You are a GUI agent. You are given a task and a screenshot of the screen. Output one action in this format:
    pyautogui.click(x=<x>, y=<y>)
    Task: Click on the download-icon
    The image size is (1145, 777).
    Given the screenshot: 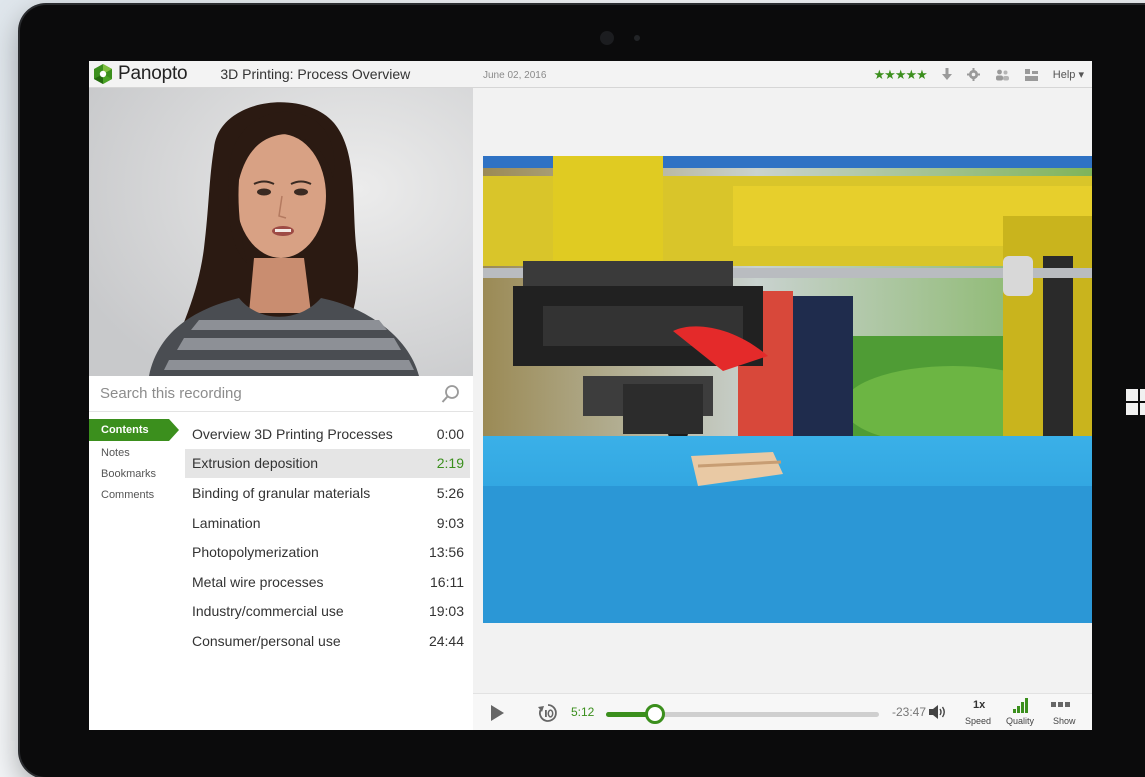 What is the action you would take?
    pyautogui.click(x=946, y=74)
    